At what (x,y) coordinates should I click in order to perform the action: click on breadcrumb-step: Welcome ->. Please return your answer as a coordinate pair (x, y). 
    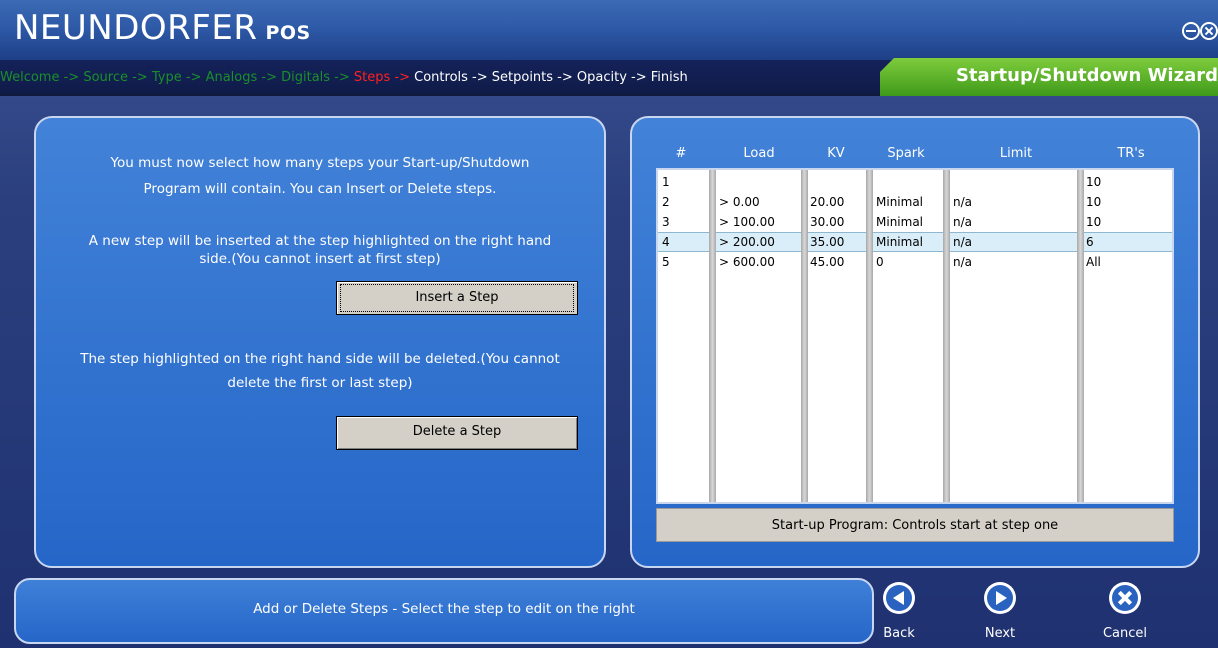
    Looking at the image, I should click on (40, 77).